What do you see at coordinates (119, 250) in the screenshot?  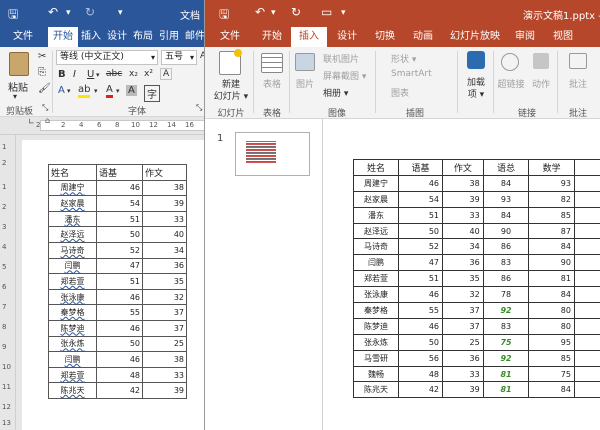 I see `table-cell: 52` at bounding box center [119, 250].